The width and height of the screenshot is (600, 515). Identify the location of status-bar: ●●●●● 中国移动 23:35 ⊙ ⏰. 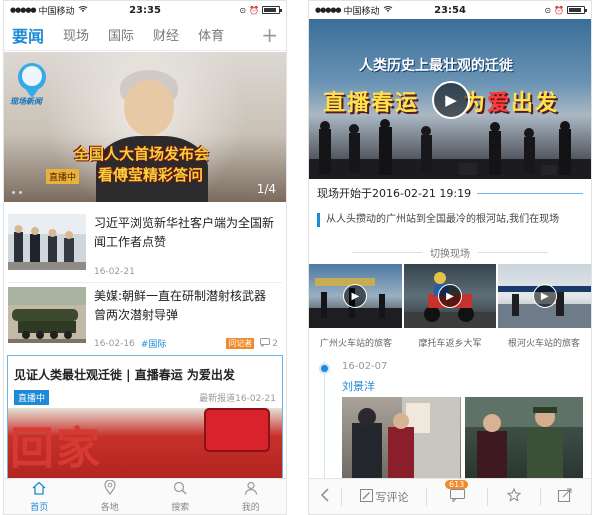
(145, 10).